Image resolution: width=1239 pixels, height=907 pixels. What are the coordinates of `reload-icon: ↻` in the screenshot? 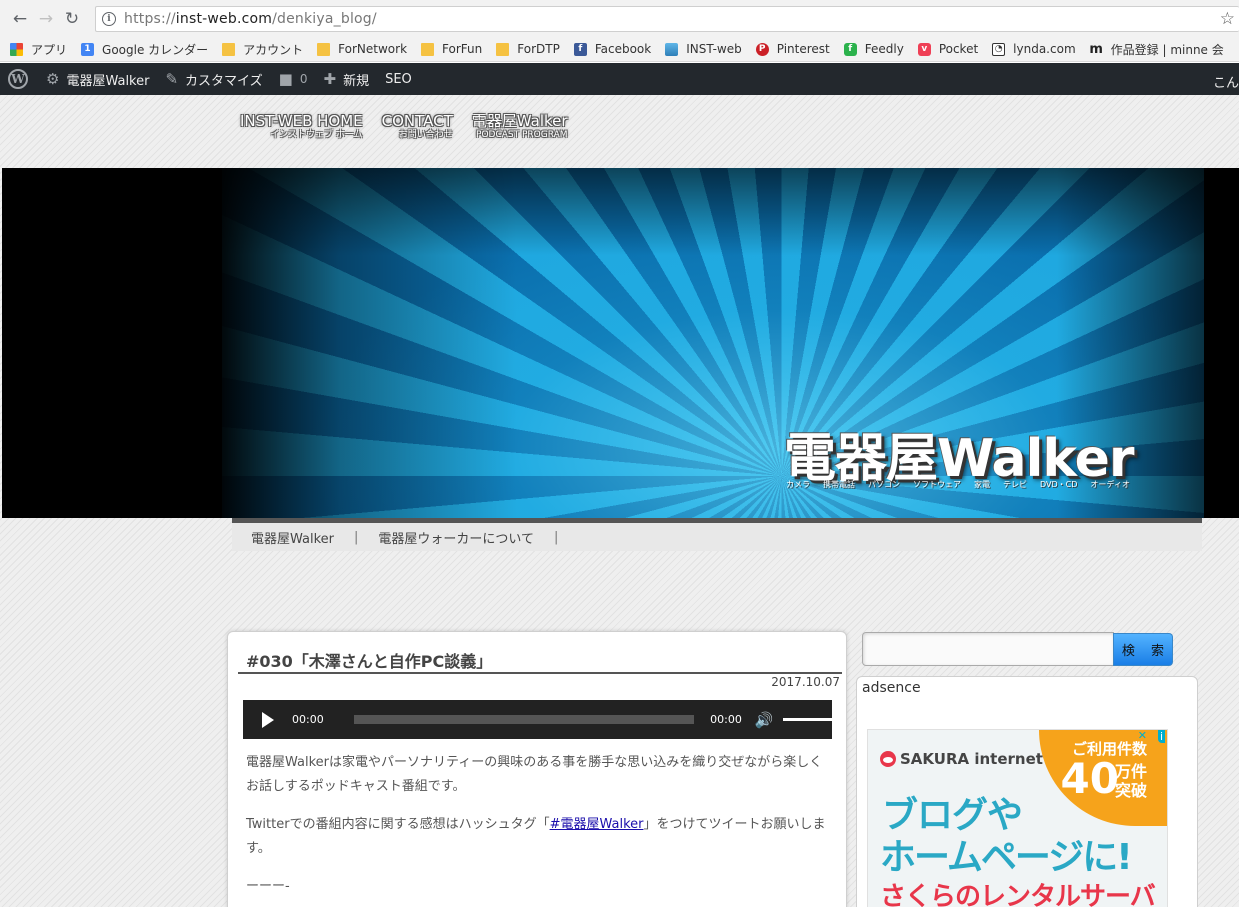 It's located at (72, 19).